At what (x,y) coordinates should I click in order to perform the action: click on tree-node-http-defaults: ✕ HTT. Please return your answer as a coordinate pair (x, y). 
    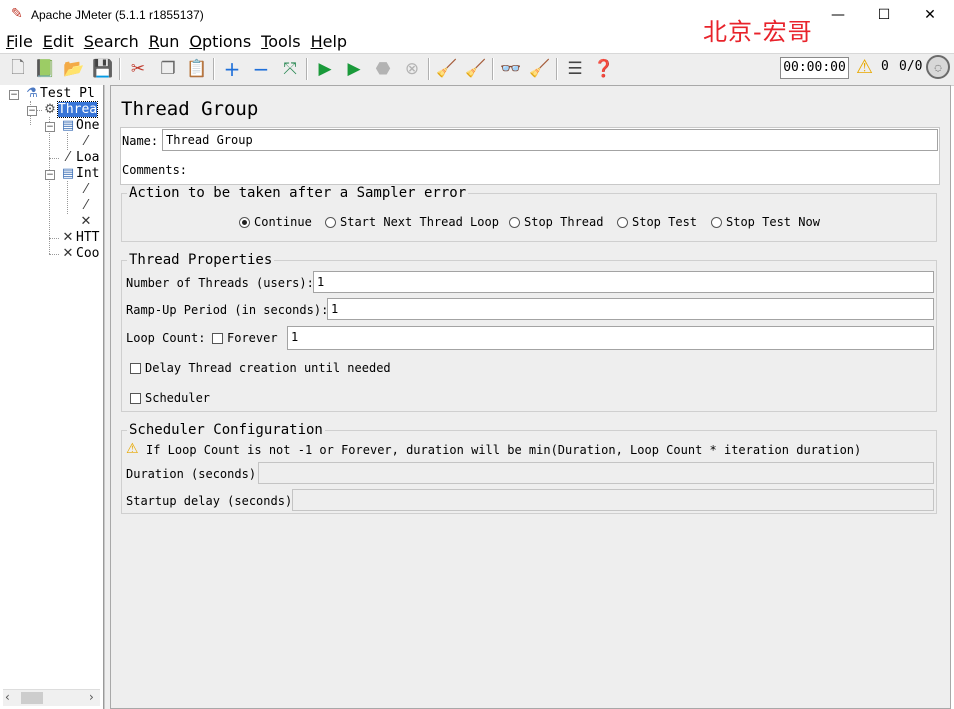
    Looking at the image, I should click on (80, 238).